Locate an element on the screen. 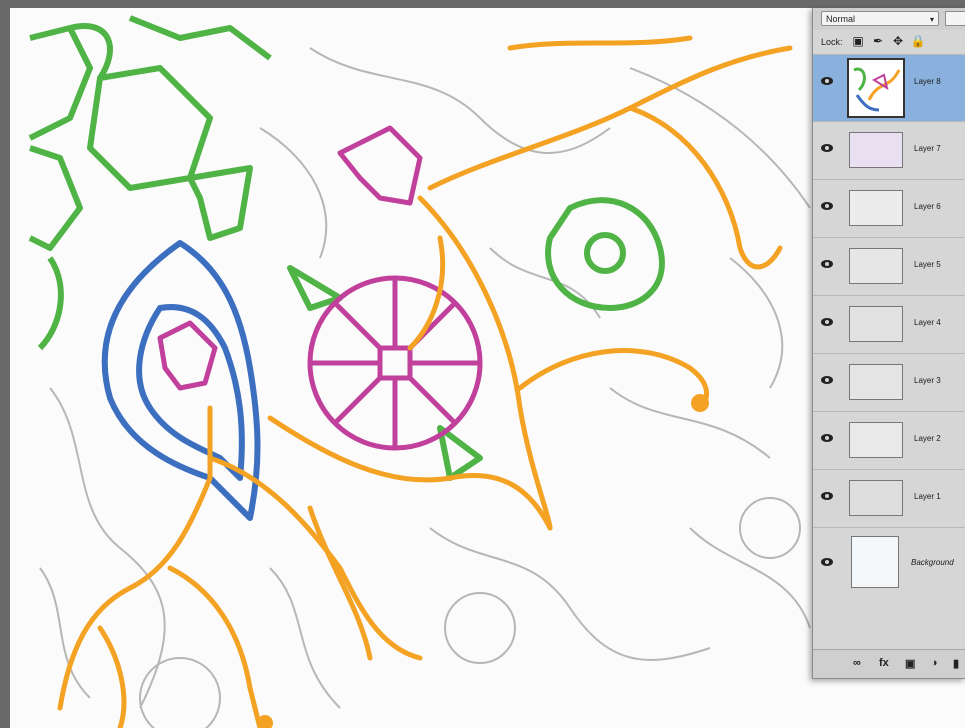 This screenshot has width=965, height=728. layer-name: Layer 3 is located at coordinates (927, 380).